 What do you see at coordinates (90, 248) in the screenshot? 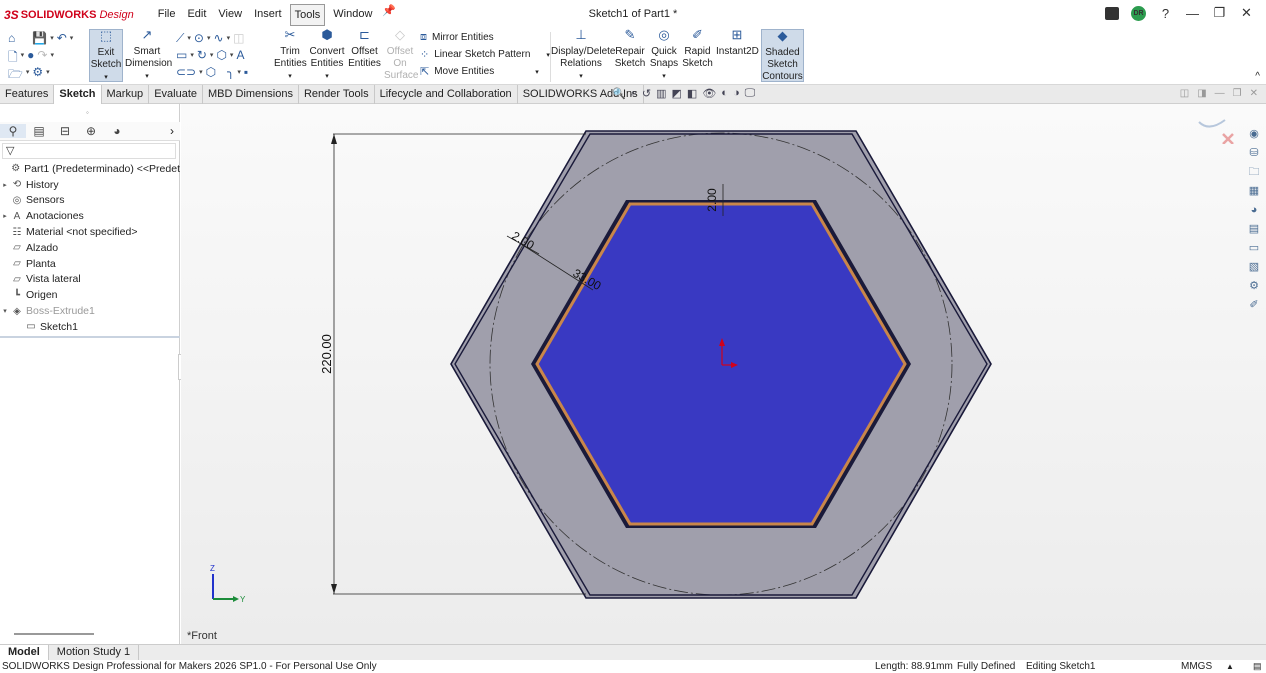
I see `tree-item: ▱ Alzado` at bounding box center [90, 248].